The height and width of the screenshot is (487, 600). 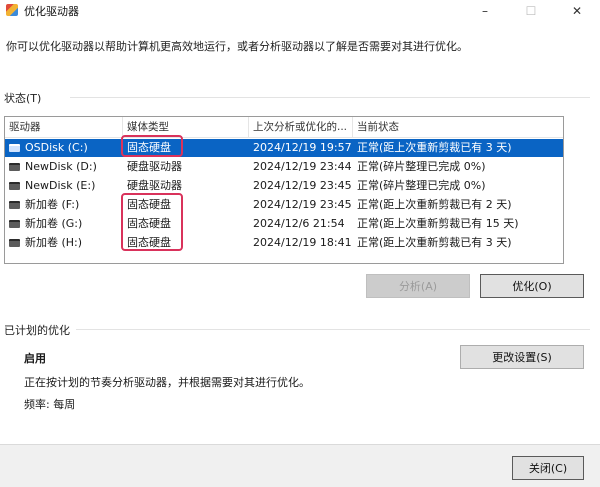 What do you see at coordinates (302, 166) in the screenshot?
I see `drive-last-run: 2024/12/19 23:44` at bounding box center [302, 166].